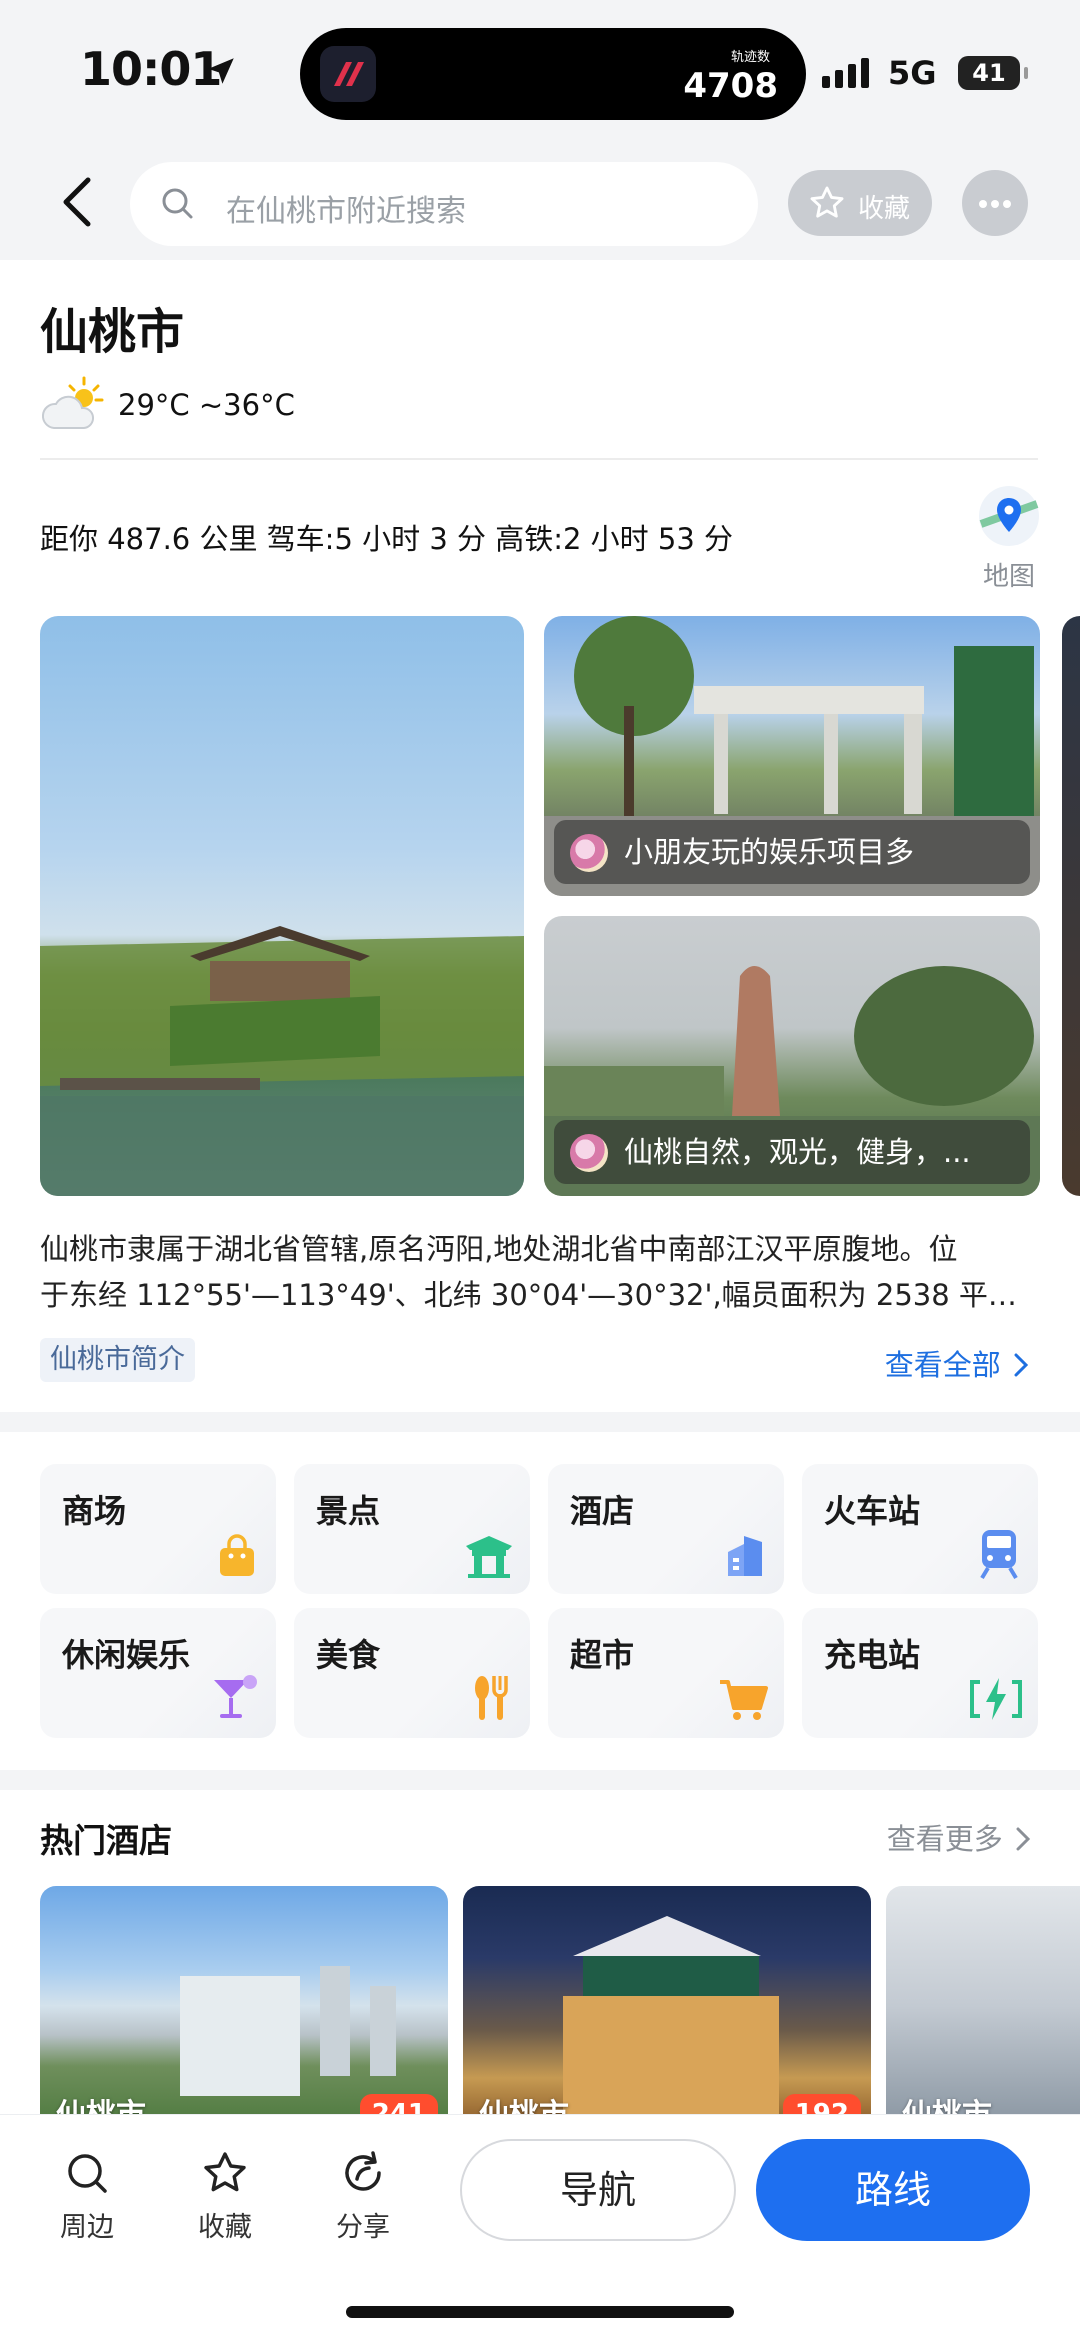 This screenshot has height=2341, width=1080. I want to click on nearby-label: 周边, so click(87, 2227).